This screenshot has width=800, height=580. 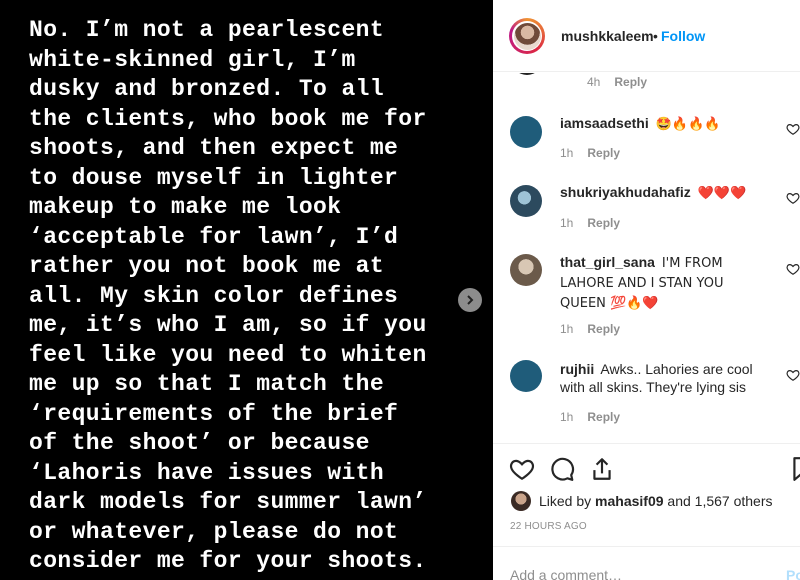 What do you see at coordinates (722, 193) in the screenshot?
I see `comment-body: ❤️❤️❤️` at bounding box center [722, 193].